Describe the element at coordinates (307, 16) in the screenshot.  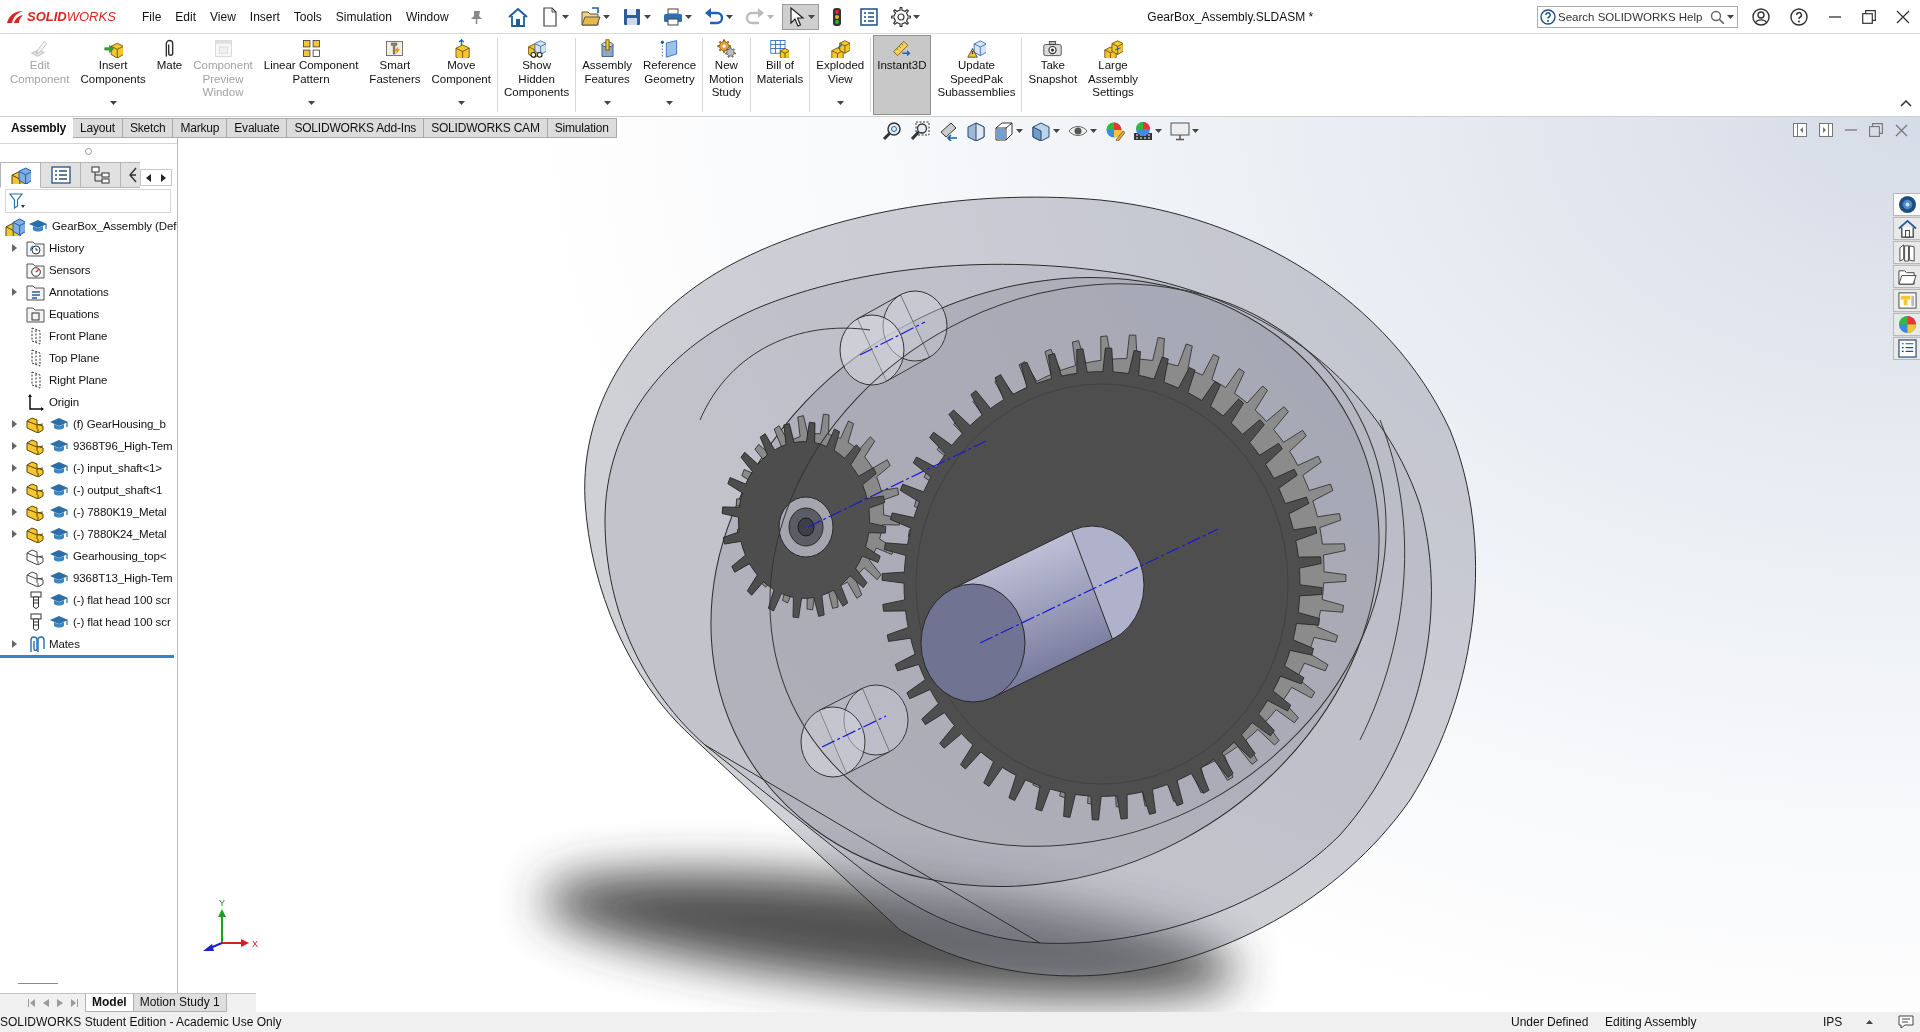
I see `menu-item: Tools` at that location.